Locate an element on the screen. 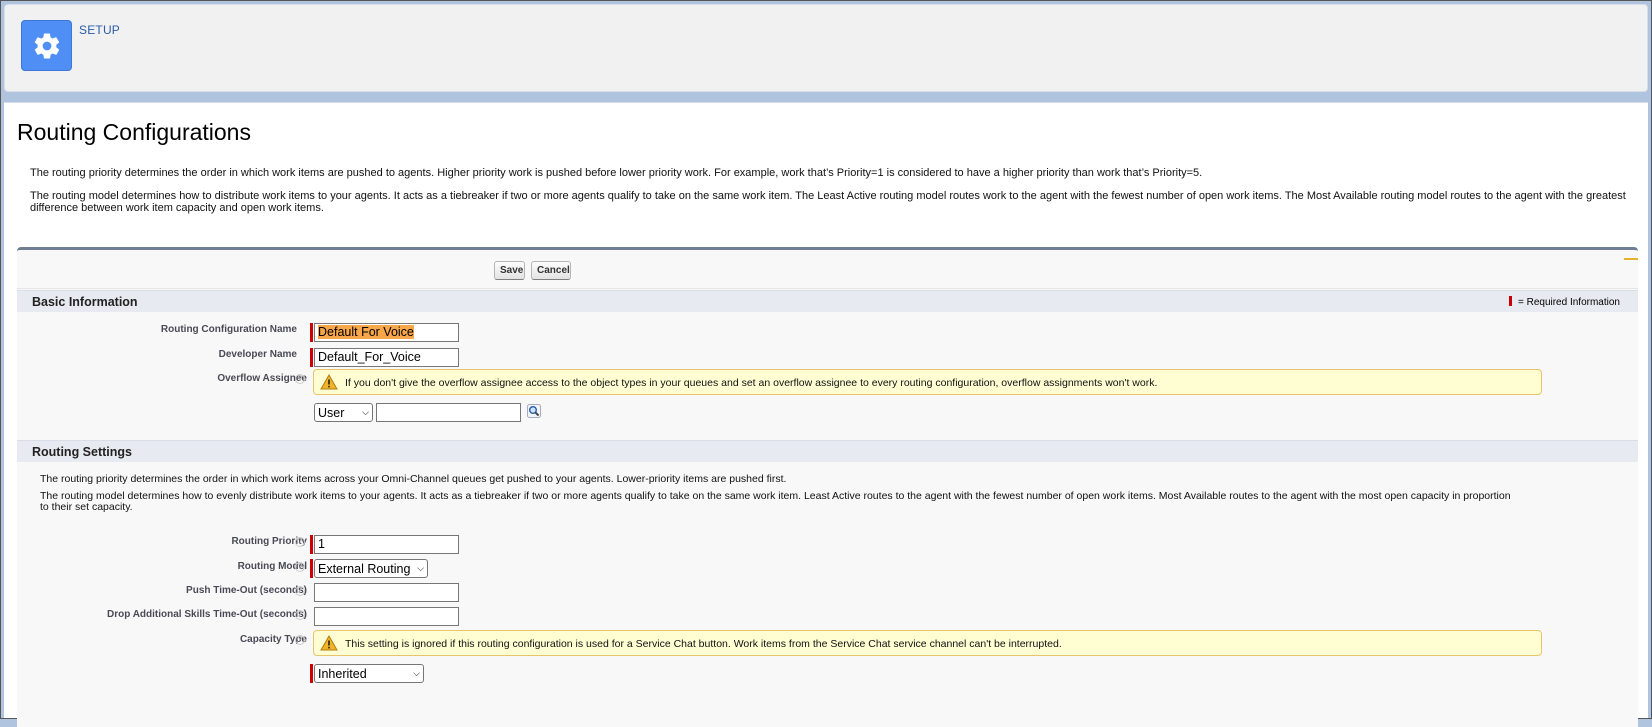 The width and height of the screenshot is (1652, 727). capacity-type-select: Inherited ⌵ is located at coordinates (369, 673).